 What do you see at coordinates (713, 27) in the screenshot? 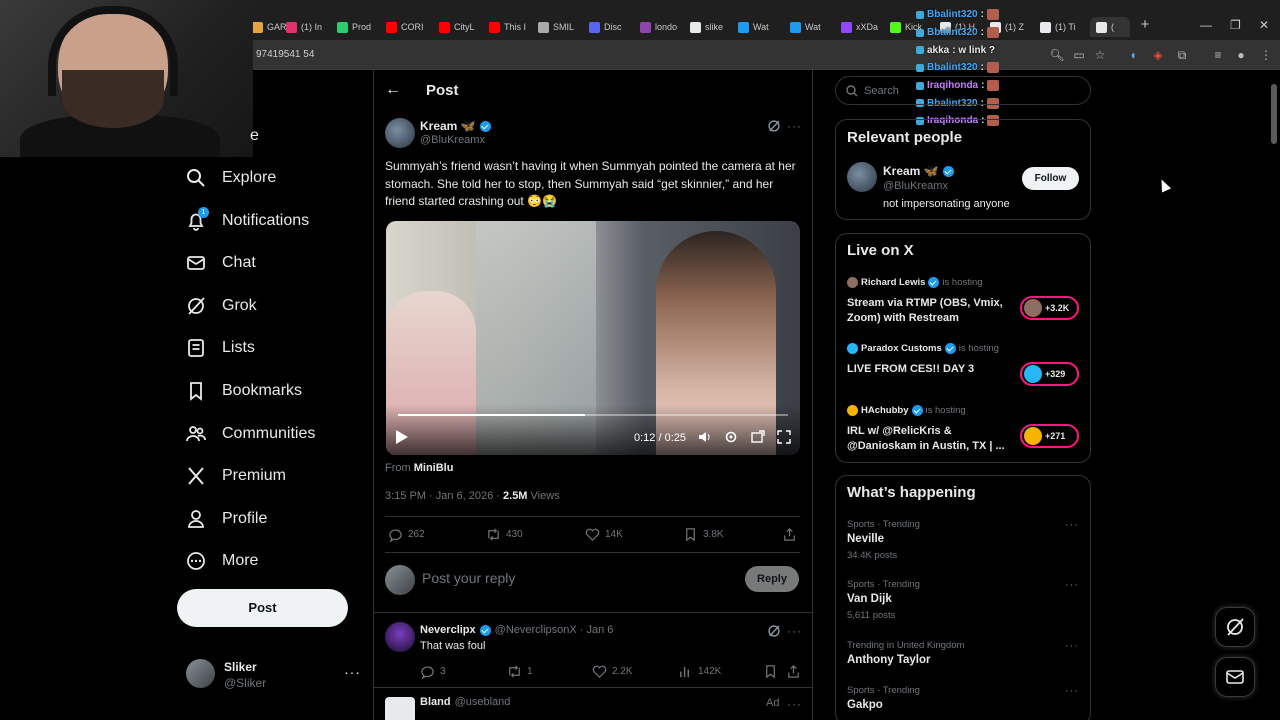
I see `browser-tab: slike` at bounding box center [713, 27].